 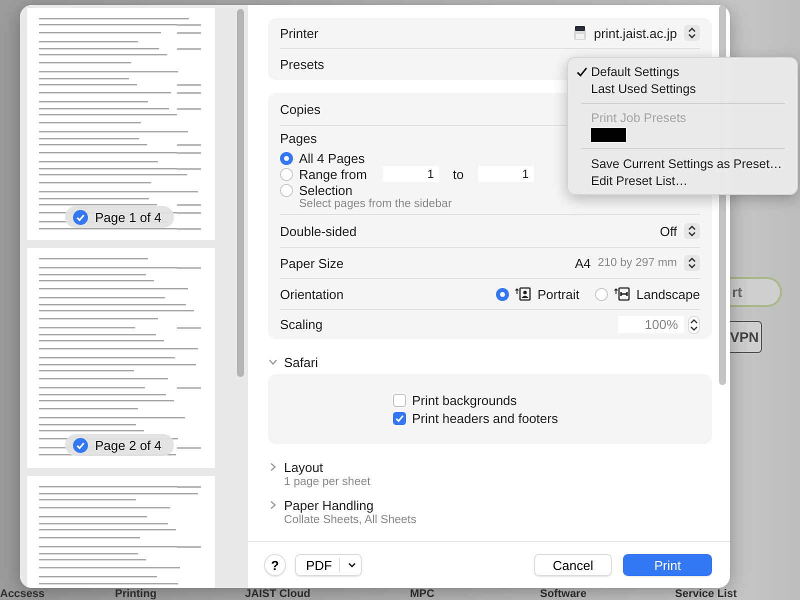 What do you see at coordinates (300, 109) in the screenshot?
I see `setting-label: Copies` at bounding box center [300, 109].